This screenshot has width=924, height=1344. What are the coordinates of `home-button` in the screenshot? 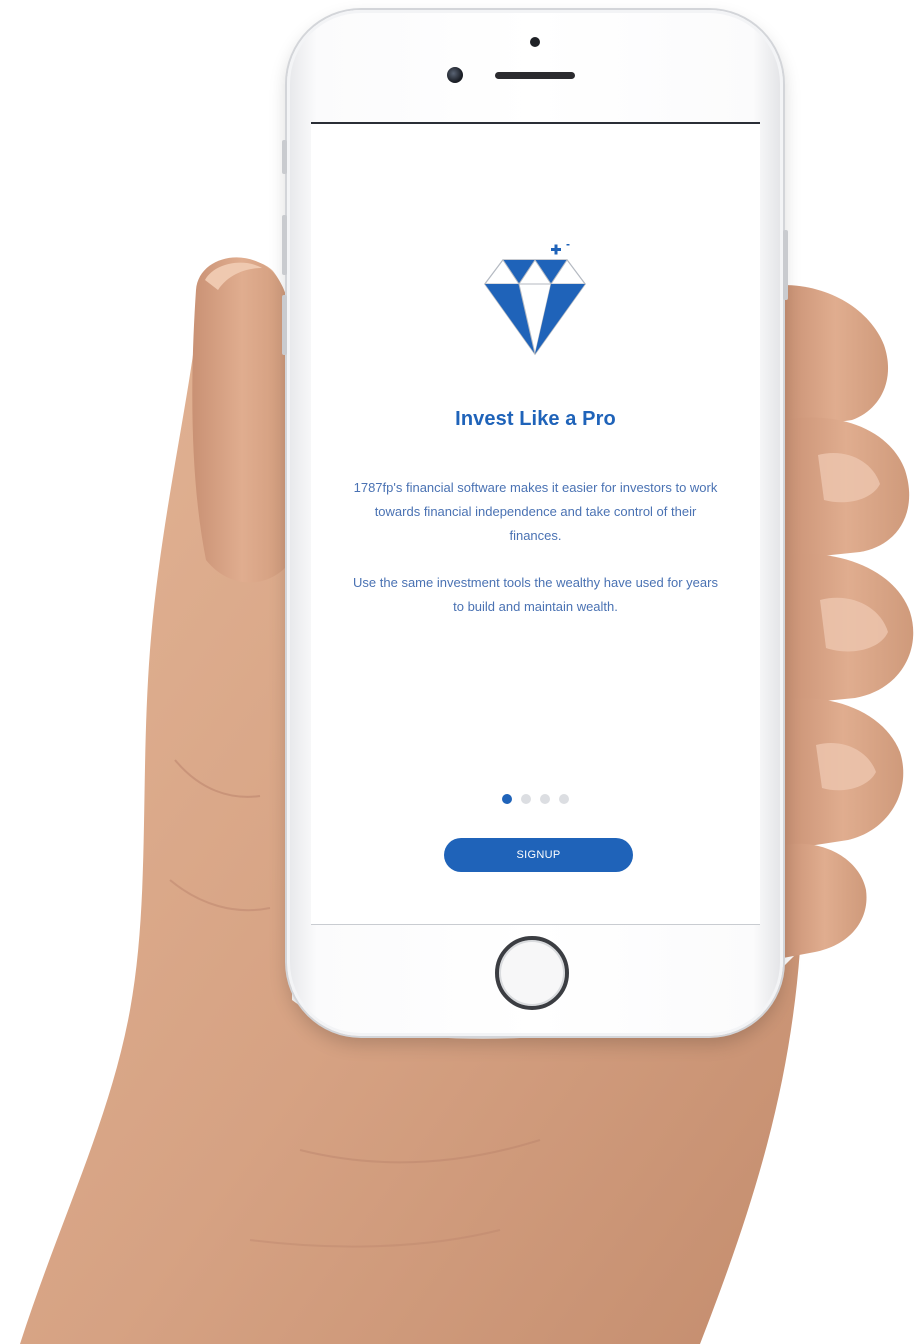 It's located at (532, 973).